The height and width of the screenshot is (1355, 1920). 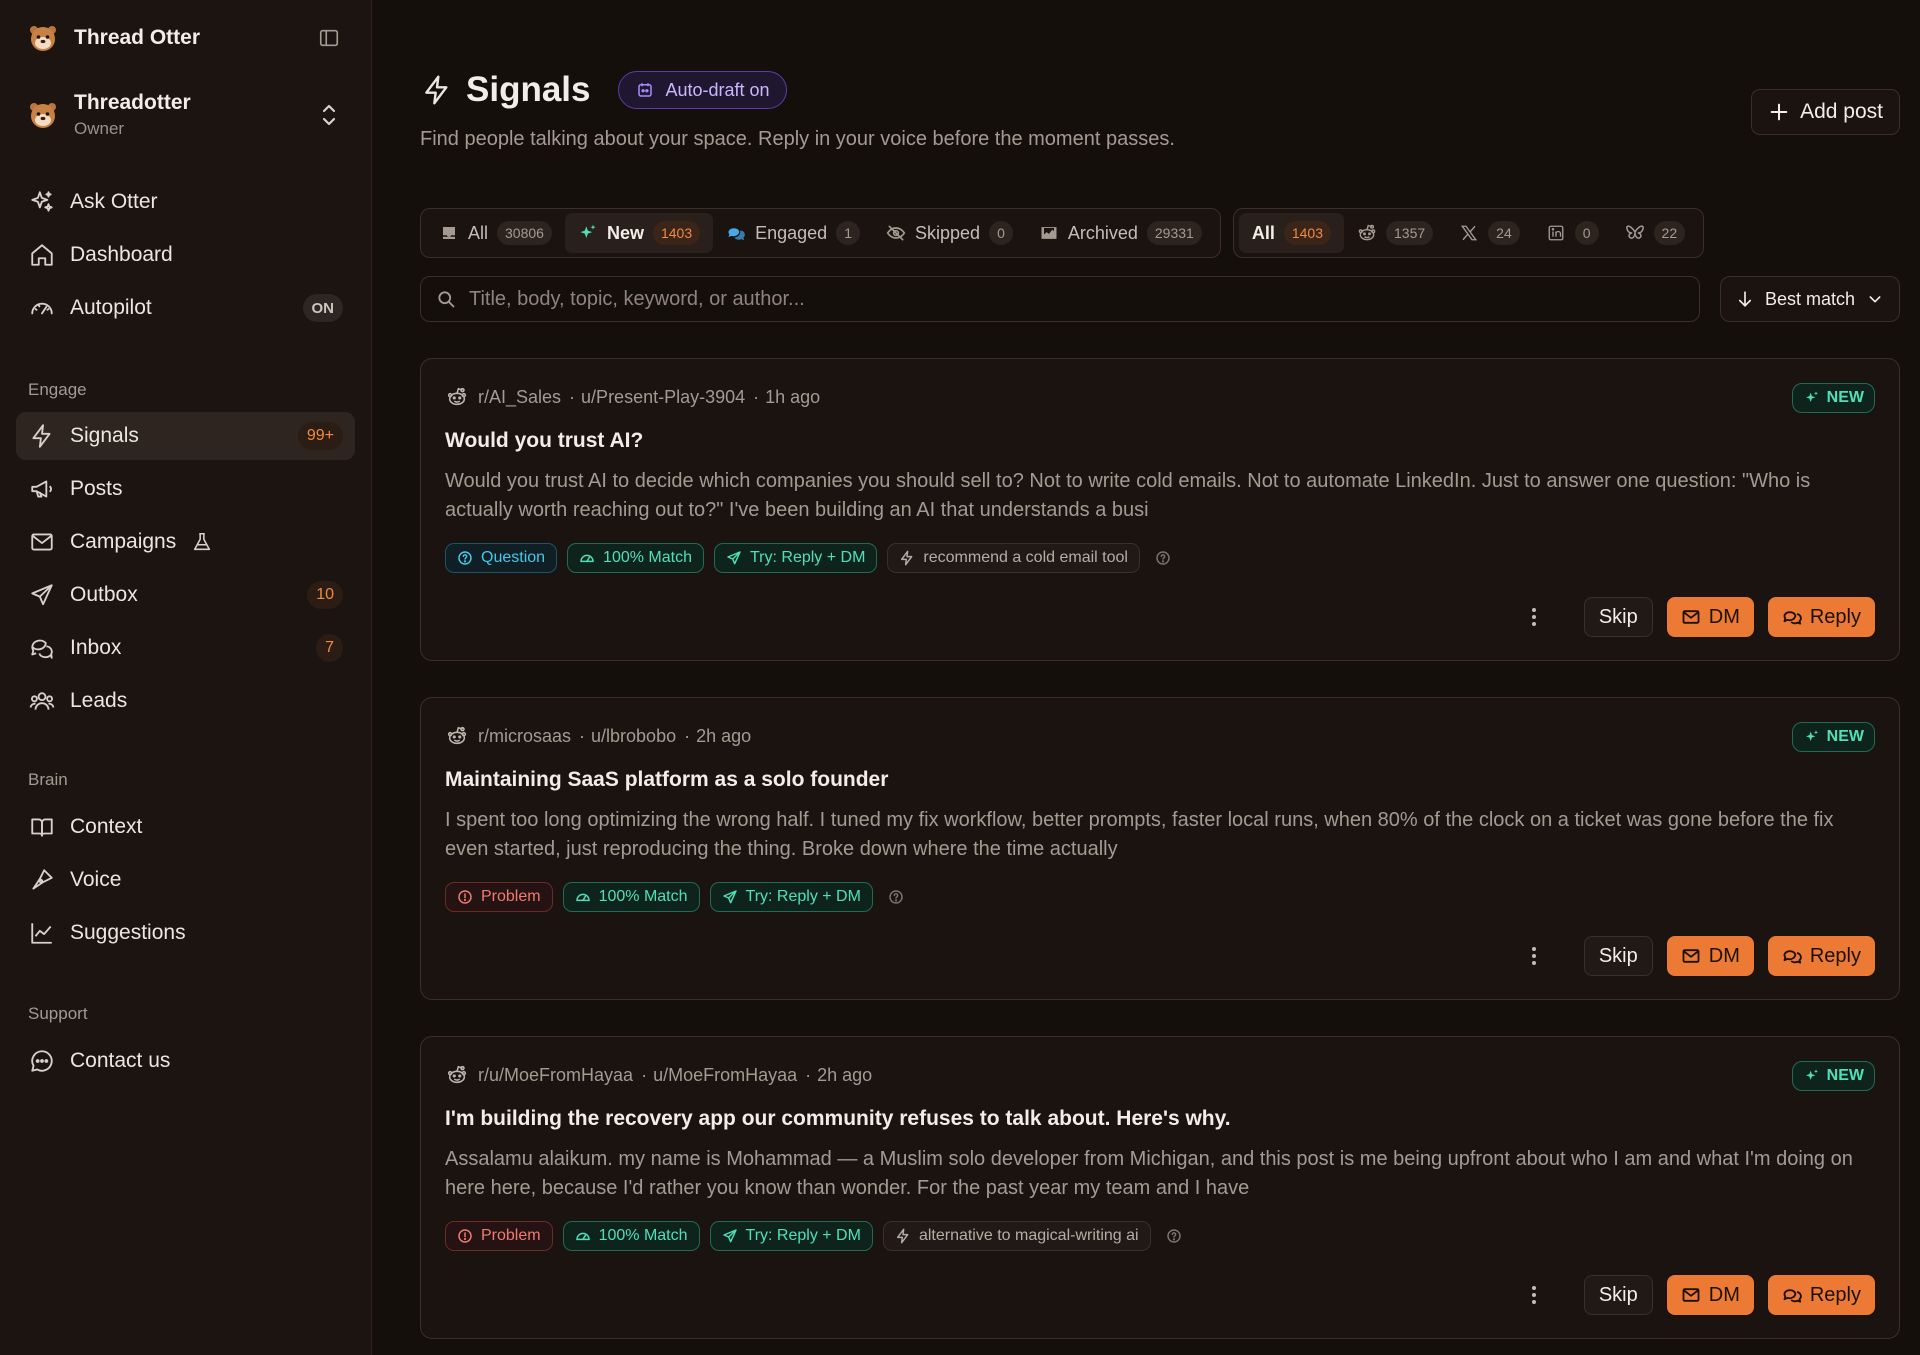 What do you see at coordinates (185, 202) in the screenshot?
I see `sidebar-item-ask-otter: Ask Otter` at bounding box center [185, 202].